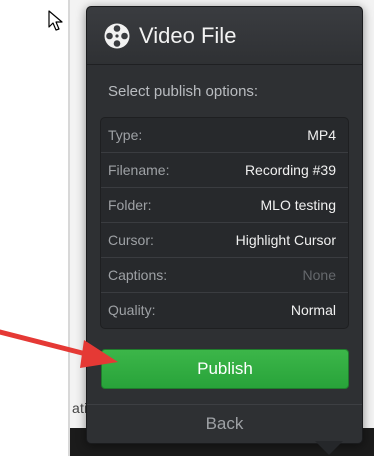  Describe the element at coordinates (117, 36) in the screenshot. I see `film-reel-icon` at that location.